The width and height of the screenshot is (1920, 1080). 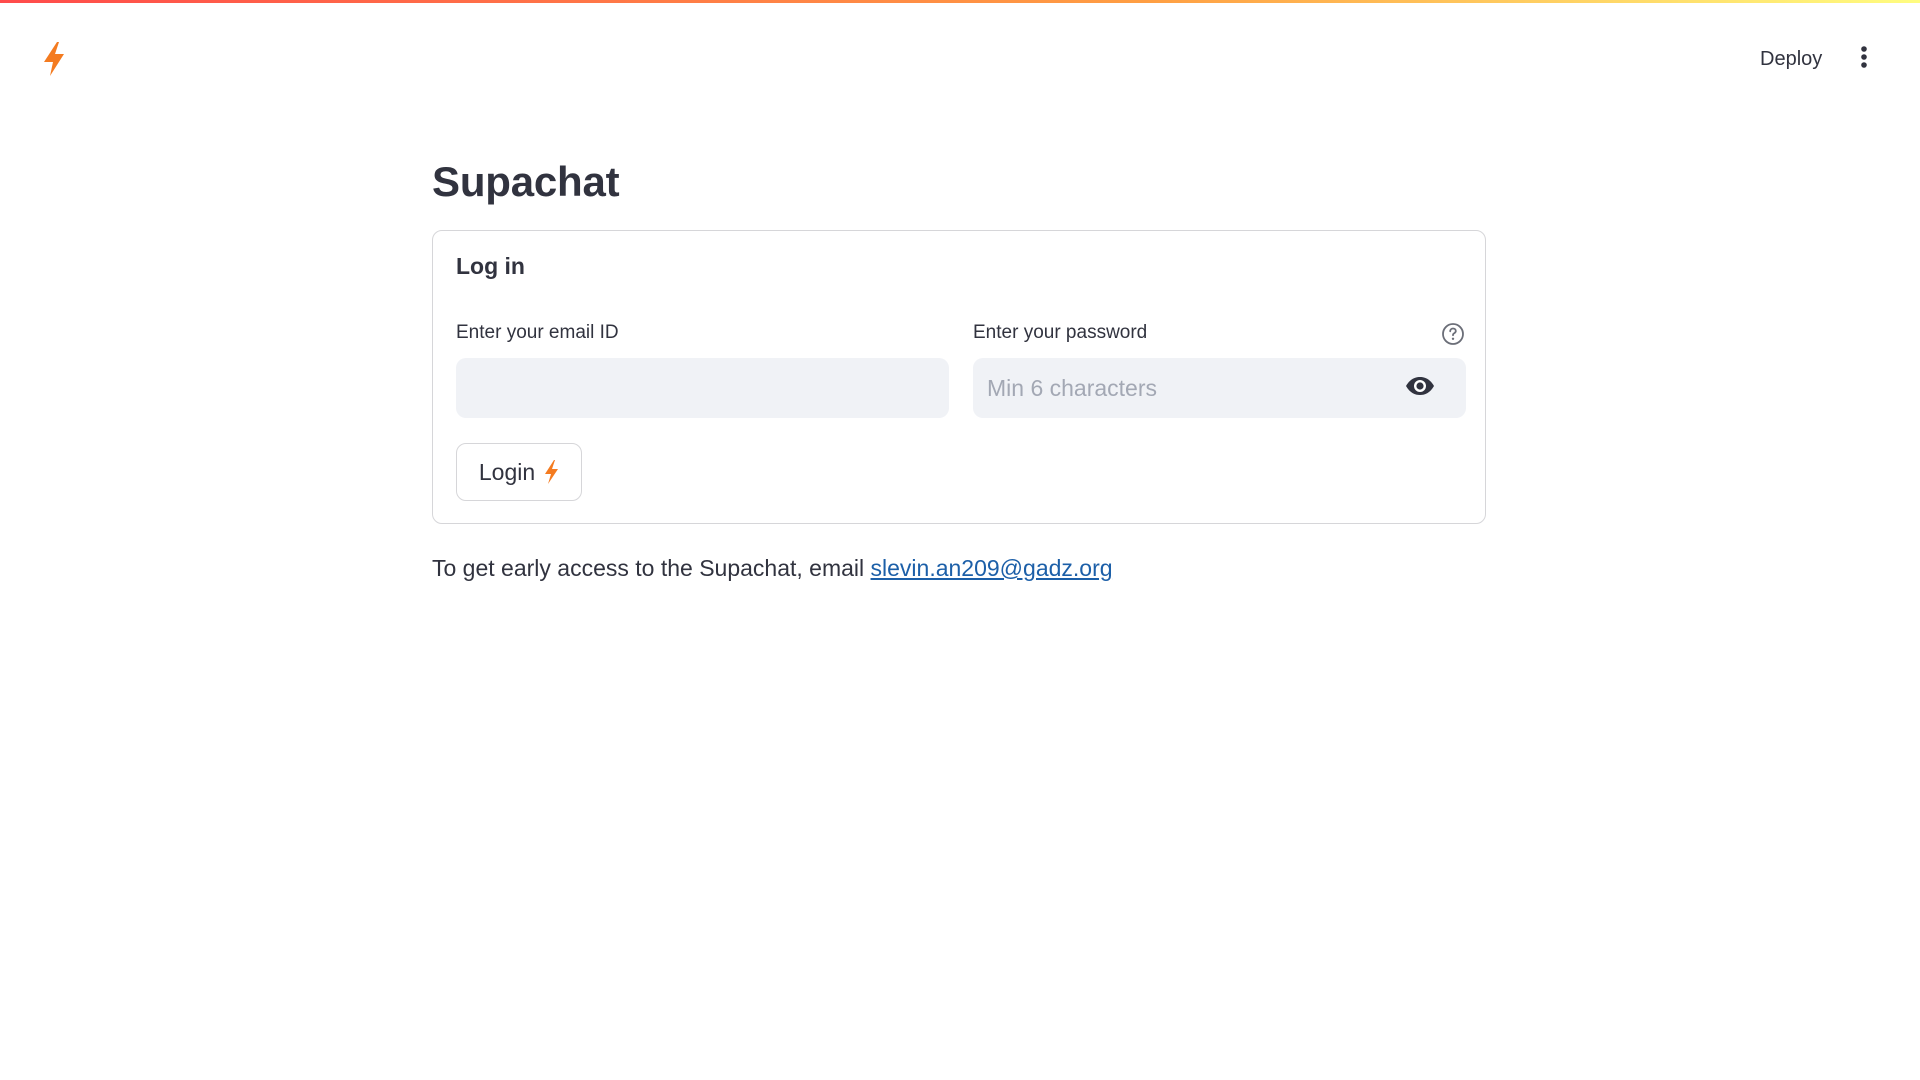 What do you see at coordinates (490, 266) in the screenshot?
I see `form-title: Log in` at bounding box center [490, 266].